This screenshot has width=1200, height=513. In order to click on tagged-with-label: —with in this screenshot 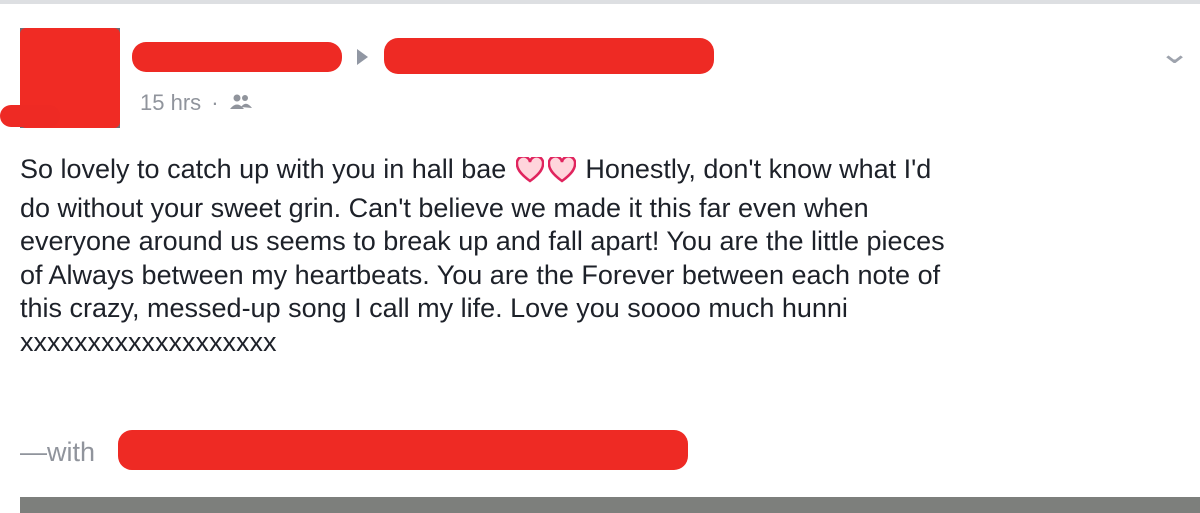, I will do `click(58, 452)`.